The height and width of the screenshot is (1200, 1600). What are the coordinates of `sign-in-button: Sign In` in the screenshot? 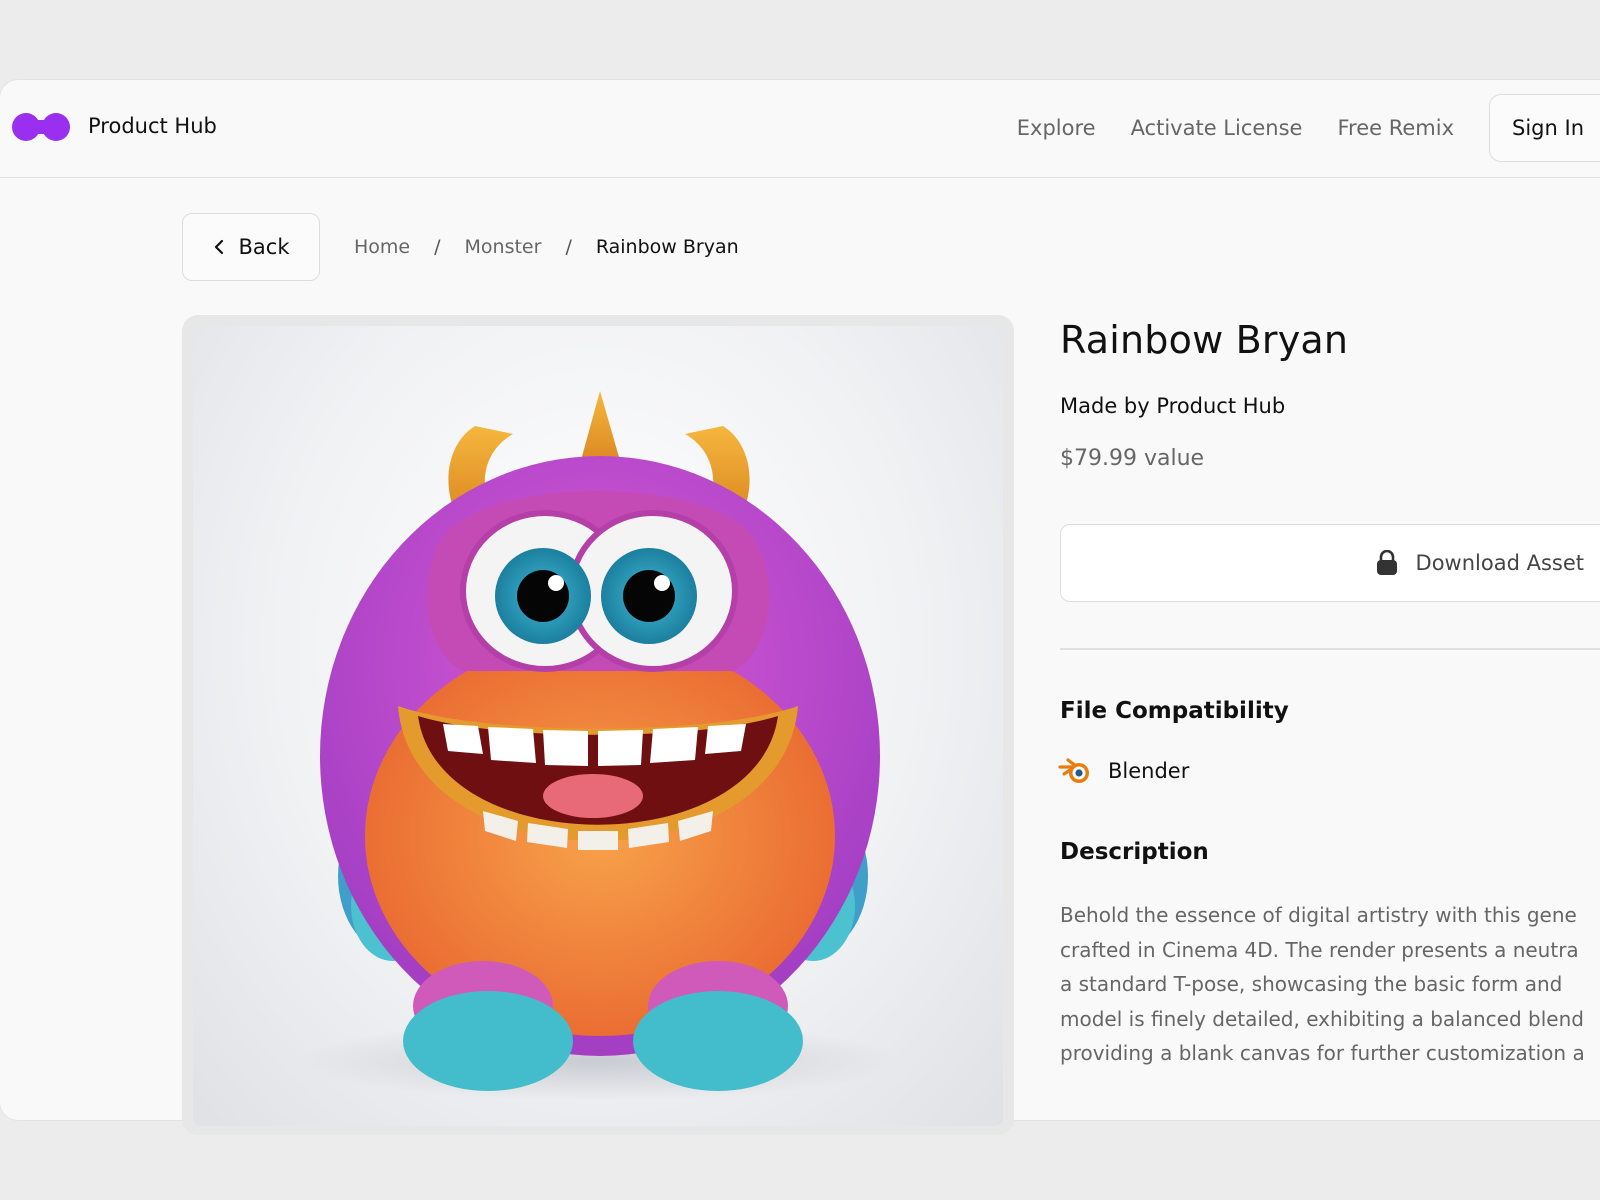 It's located at (1544, 128).